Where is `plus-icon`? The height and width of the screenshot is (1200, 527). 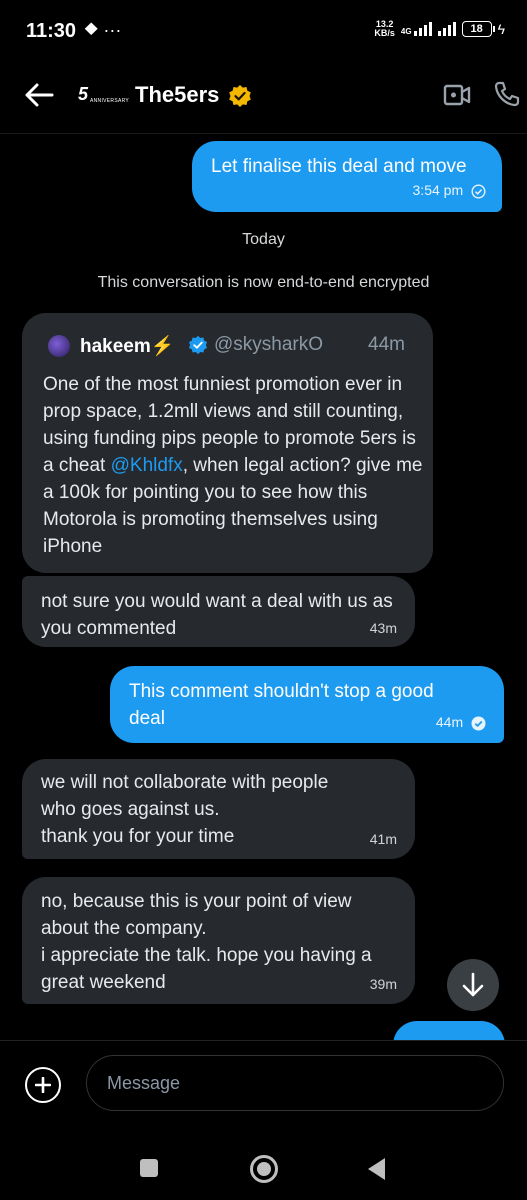 plus-icon is located at coordinates (43, 1085).